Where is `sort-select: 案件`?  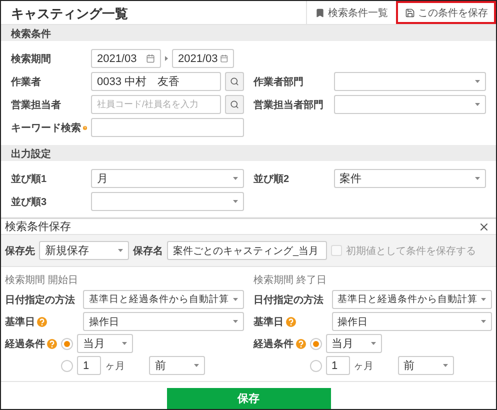 sort-select: 案件 is located at coordinates (410, 178).